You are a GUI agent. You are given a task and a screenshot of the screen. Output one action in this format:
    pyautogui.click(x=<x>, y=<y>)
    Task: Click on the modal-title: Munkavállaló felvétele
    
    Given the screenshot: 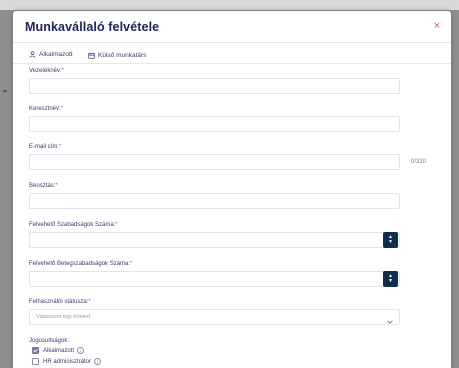 What is the action you would take?
    pyautogui.click(x=92, y=27)
    